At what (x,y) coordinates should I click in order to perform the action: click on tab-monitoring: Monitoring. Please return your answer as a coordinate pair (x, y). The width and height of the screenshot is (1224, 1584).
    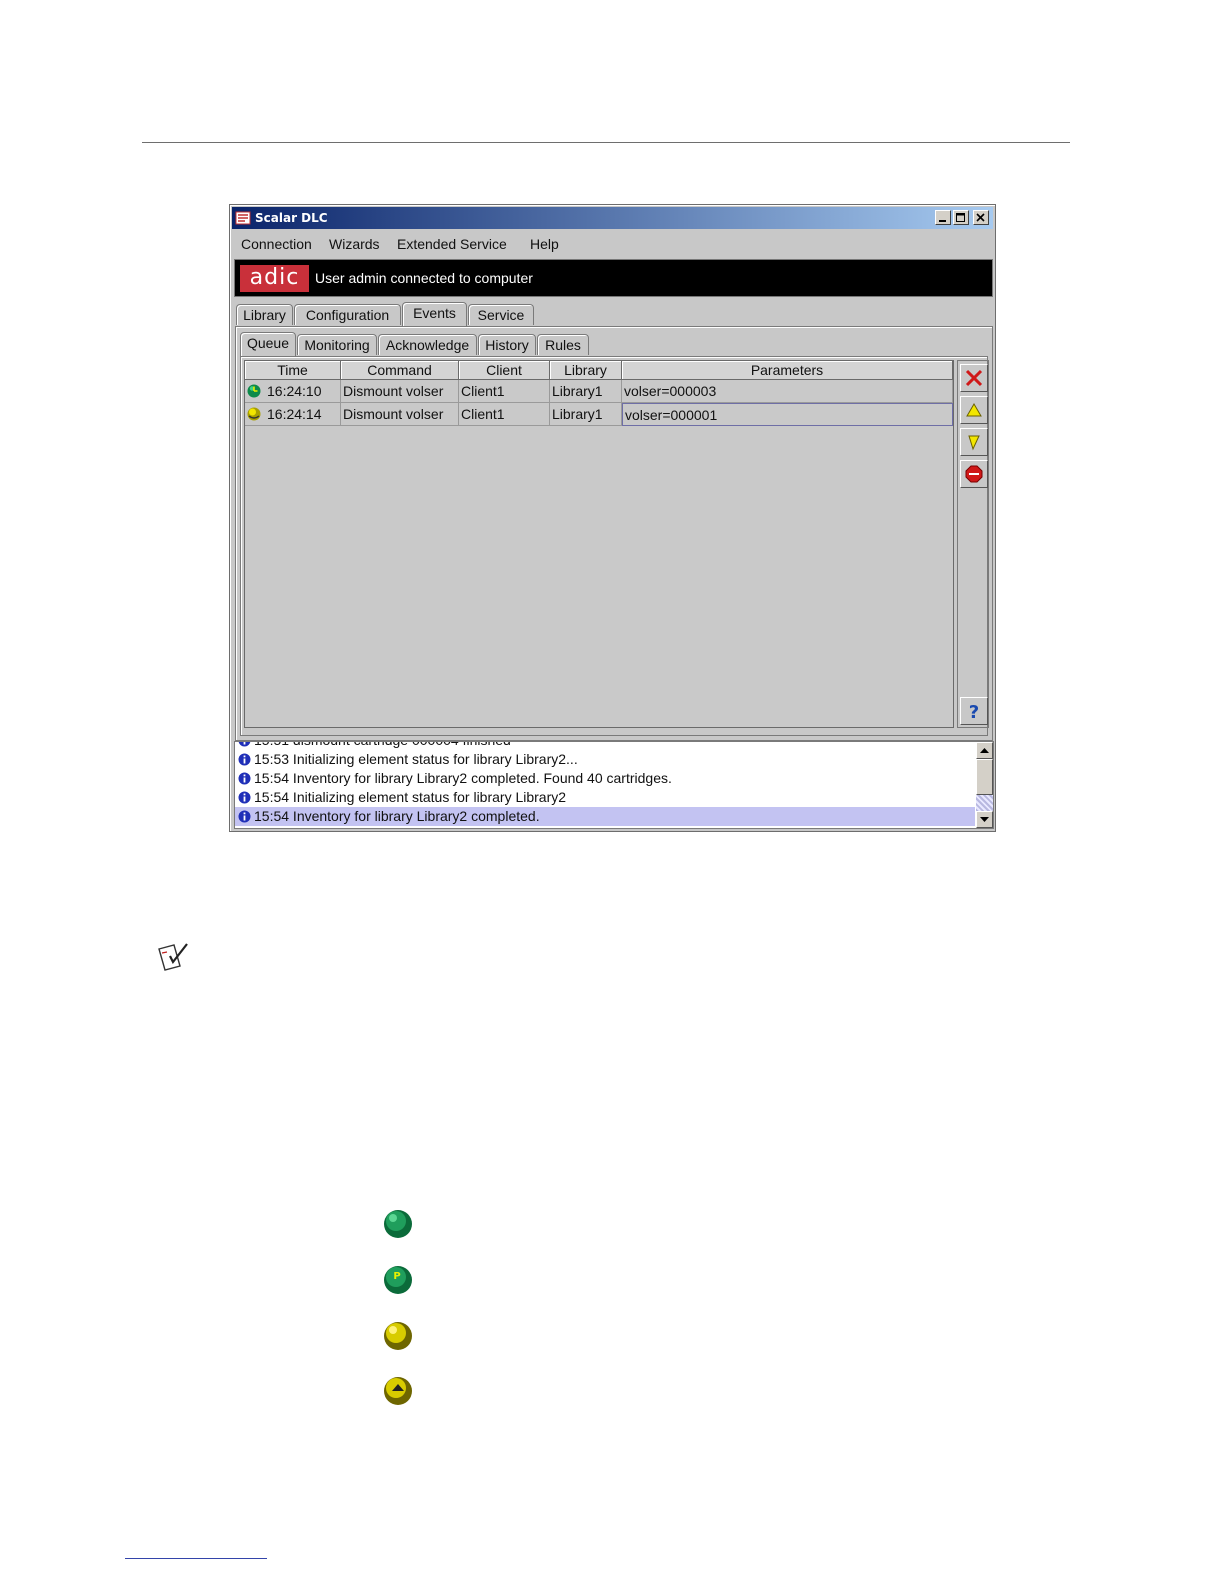
    Looking at the image, I should click on (337, 344).